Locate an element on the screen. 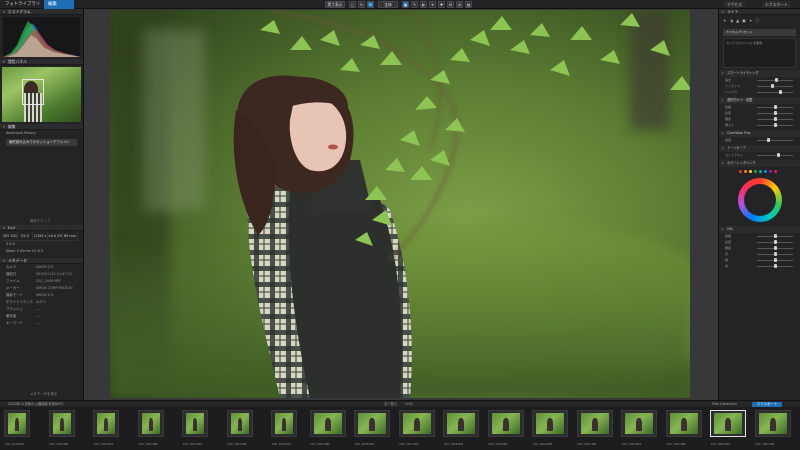 The height and width of the screenshot is (450, 800). filmstrip-thumbnail: DSC_2054.NEF is located at coordinates (284, 428).